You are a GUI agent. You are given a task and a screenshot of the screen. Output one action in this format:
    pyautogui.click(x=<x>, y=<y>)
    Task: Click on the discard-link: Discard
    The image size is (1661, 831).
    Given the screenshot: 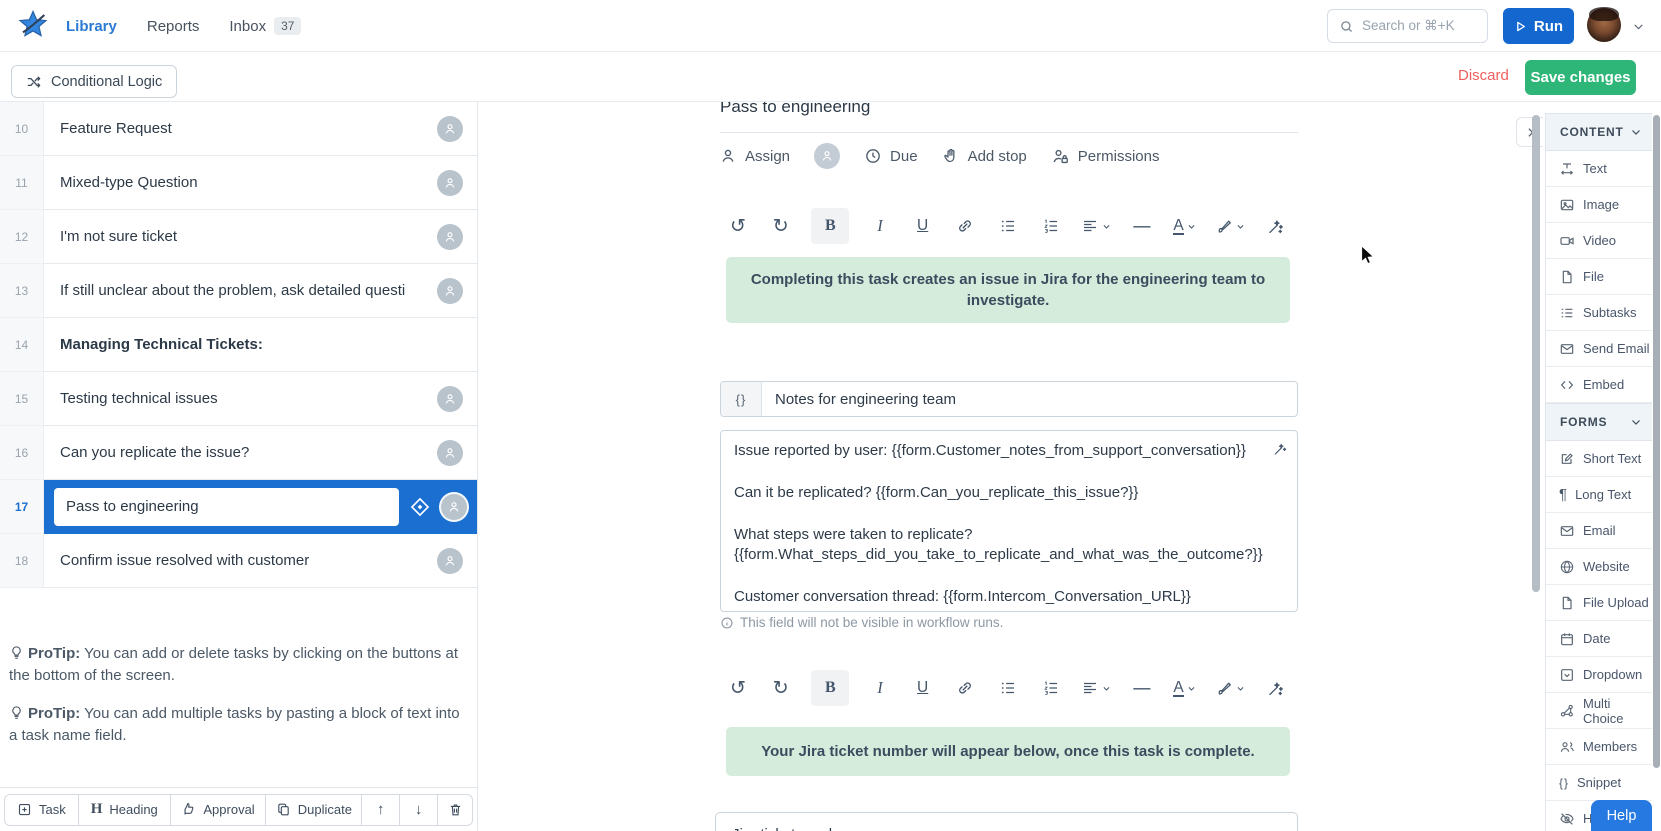 What is the action you would take?
    pyautogui.click(x=1483, y=75)
    